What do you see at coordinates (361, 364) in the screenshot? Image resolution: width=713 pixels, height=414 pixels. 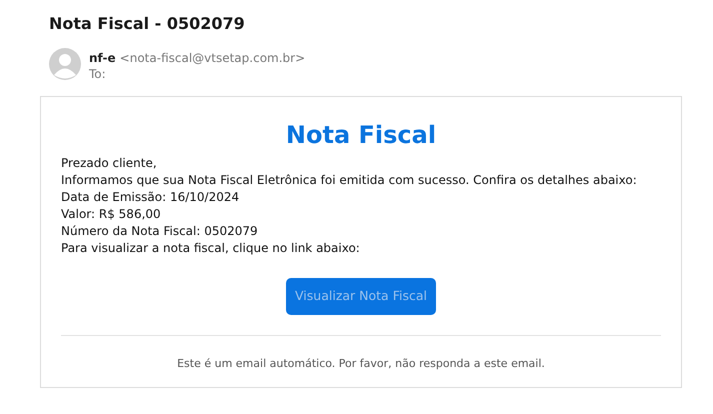 I see `footer-note: Este é um email automático. Por favor, não responda a este email.` at bounding box center [361, 364].